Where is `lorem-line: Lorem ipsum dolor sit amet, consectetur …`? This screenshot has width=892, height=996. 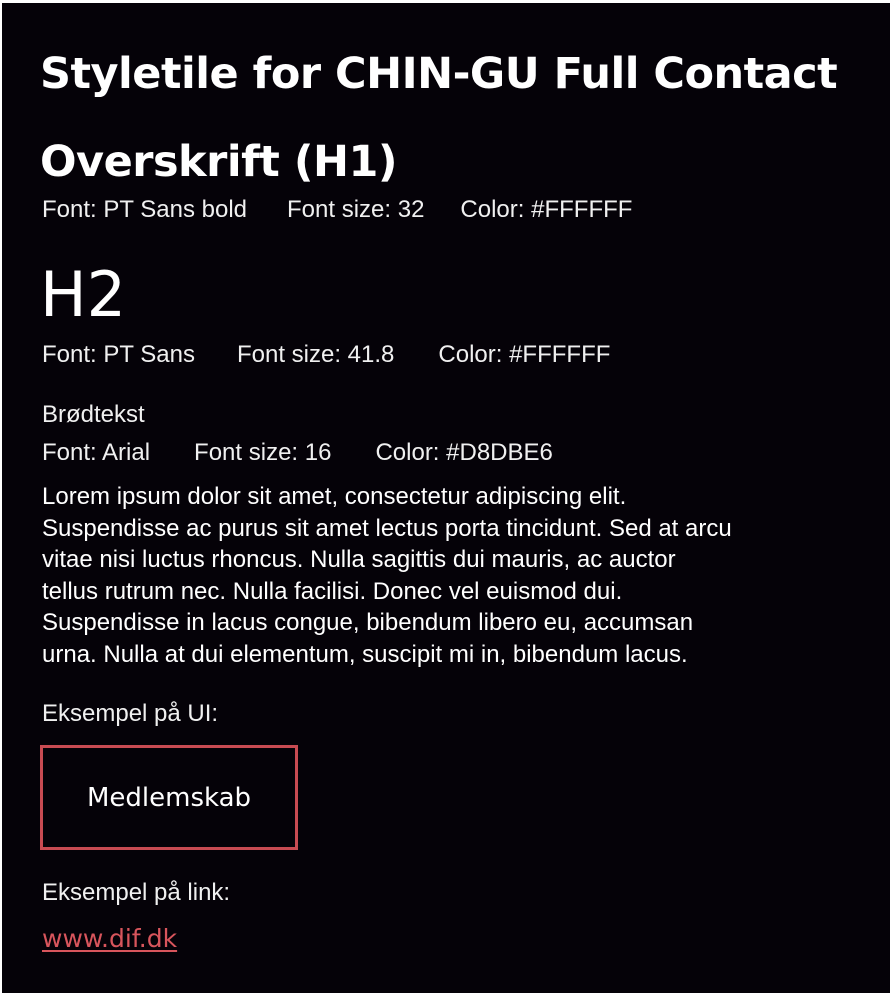 lorem-line: Lorem ipsum dolor sit amet, consectetur … is located at coordinates (334, 496).